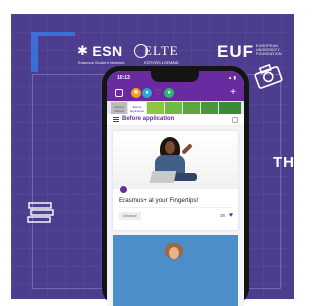 This screenshot has height=306, width=320. Describe the element at coordinates (147, 93) in the screenshot. I see `profile-icon: ●` at that location.